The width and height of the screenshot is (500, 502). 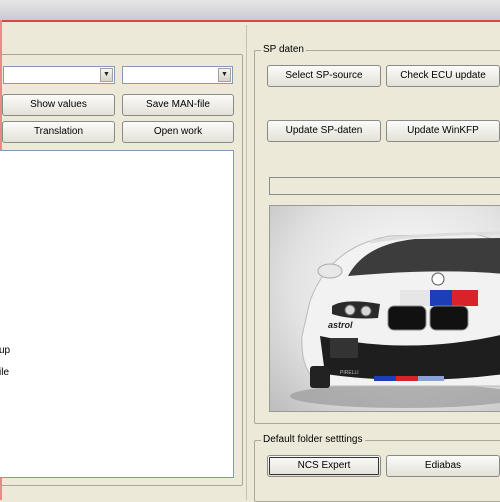 I want to click on select-sp-source-button: Select SP-source, so click(x=324, y=76).